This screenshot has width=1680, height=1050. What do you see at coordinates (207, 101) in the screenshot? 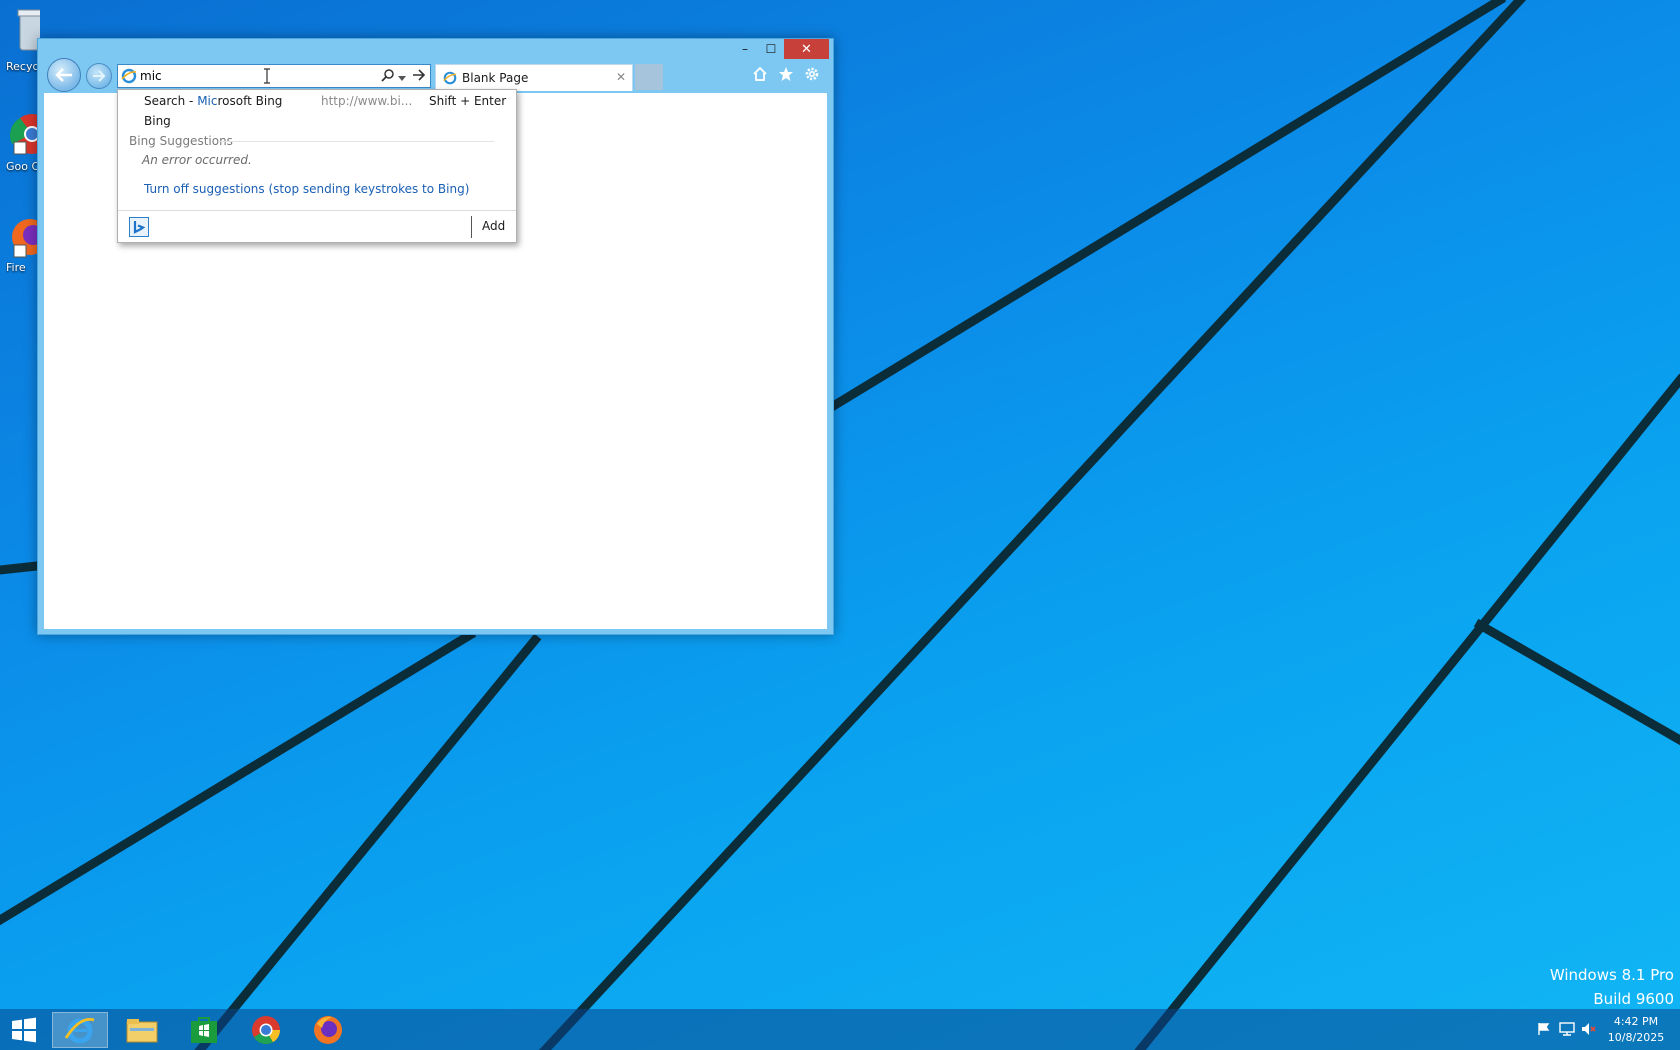
I see `search-highlight: Mic` at bounding box center [207, 101].